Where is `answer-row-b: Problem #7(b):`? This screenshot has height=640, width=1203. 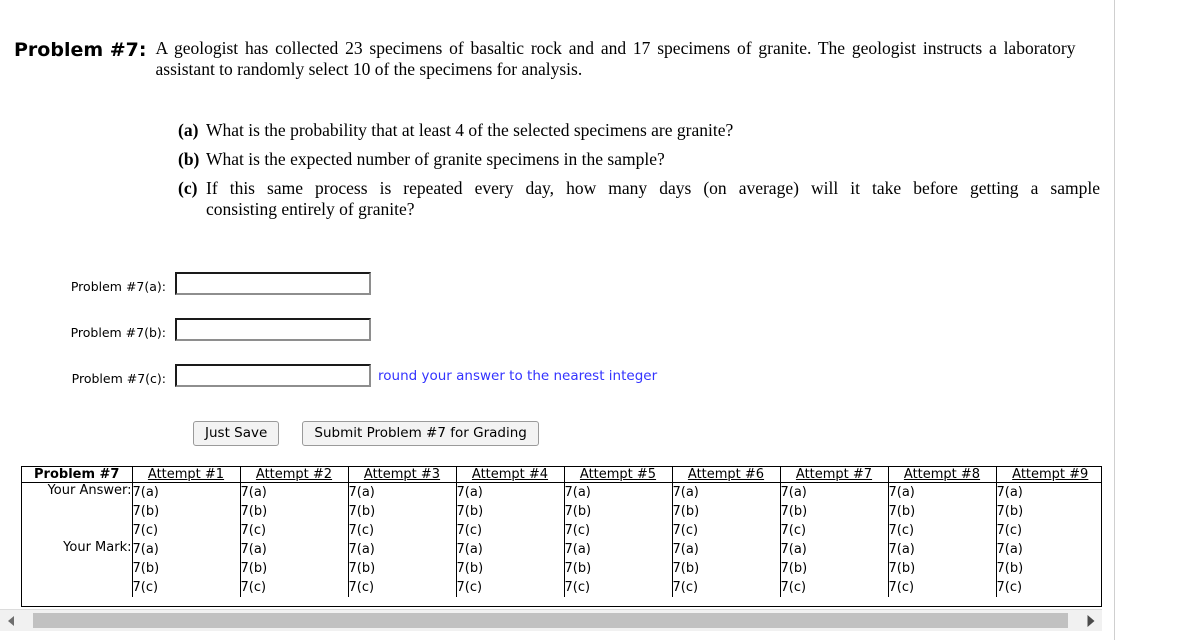
answer-row-b: Problem #7(b): is located at coordinates (550, 341).